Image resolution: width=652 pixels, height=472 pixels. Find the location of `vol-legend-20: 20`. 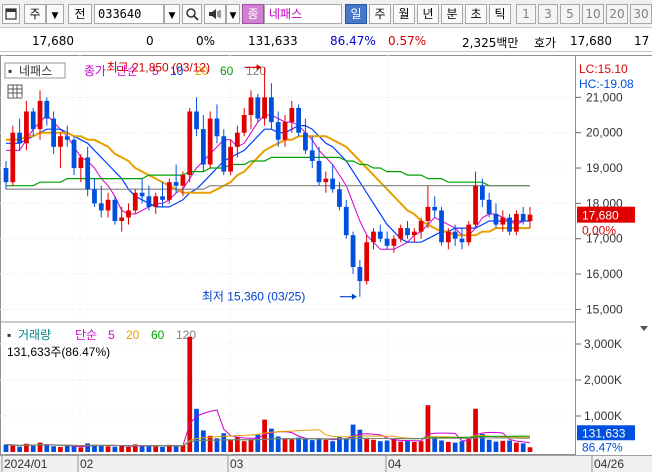

vol-legend-20: 20 is located at coordinates (133, 335).